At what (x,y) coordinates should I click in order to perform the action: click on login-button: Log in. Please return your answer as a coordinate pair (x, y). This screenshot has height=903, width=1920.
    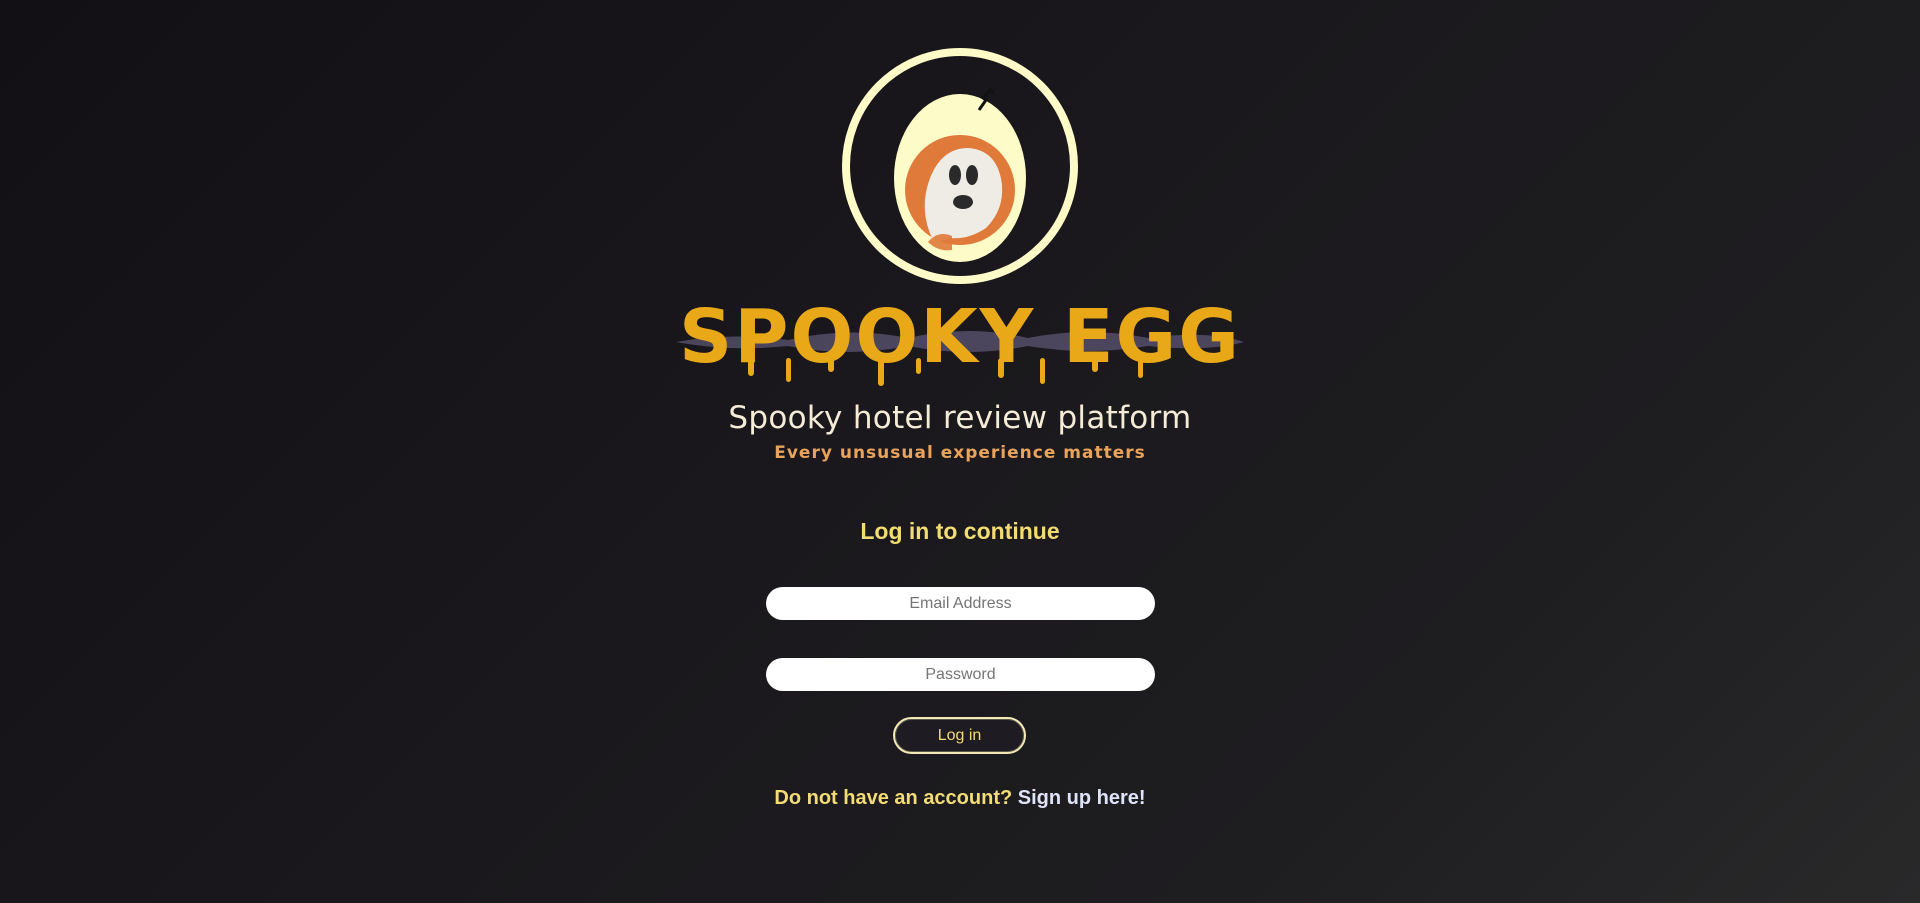
    Looking at the image, I should click on (959, 735).